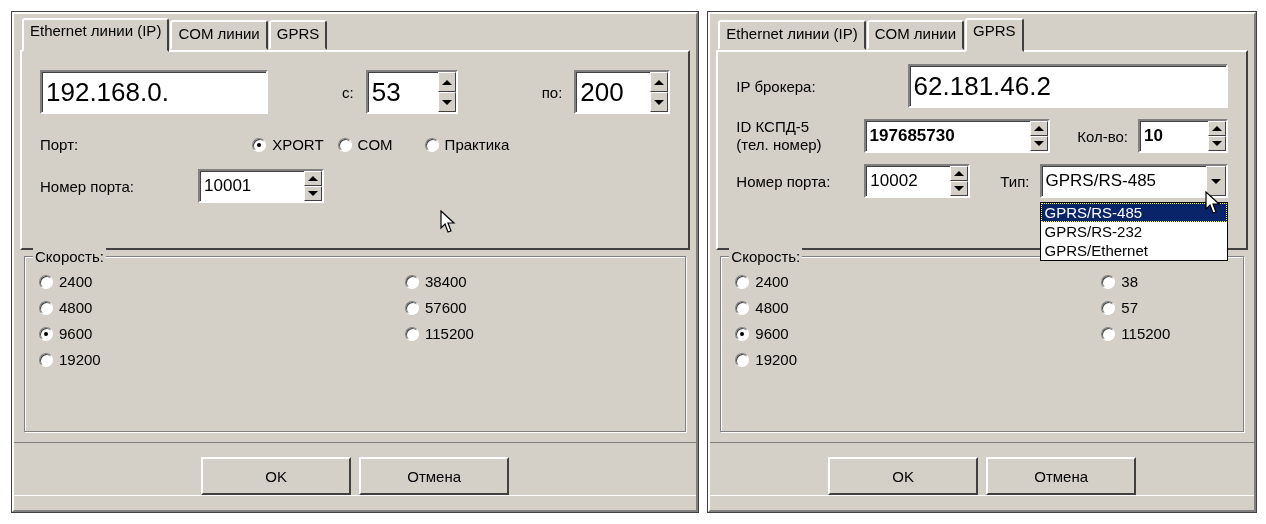 This screenshot has height=524, width=1266. Describe the element at coordinates (261, 186) in the screenshot. I see `spin-field: 10001` at that location.